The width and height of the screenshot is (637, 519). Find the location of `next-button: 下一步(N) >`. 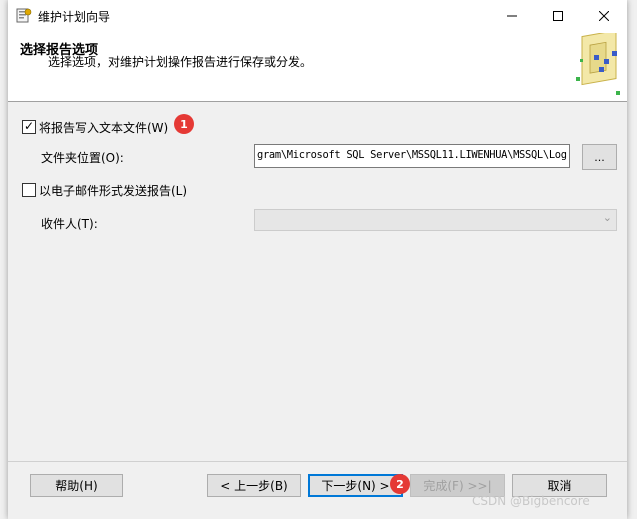

next-button: 下一步(N) > is located at coordinates (355, 485).